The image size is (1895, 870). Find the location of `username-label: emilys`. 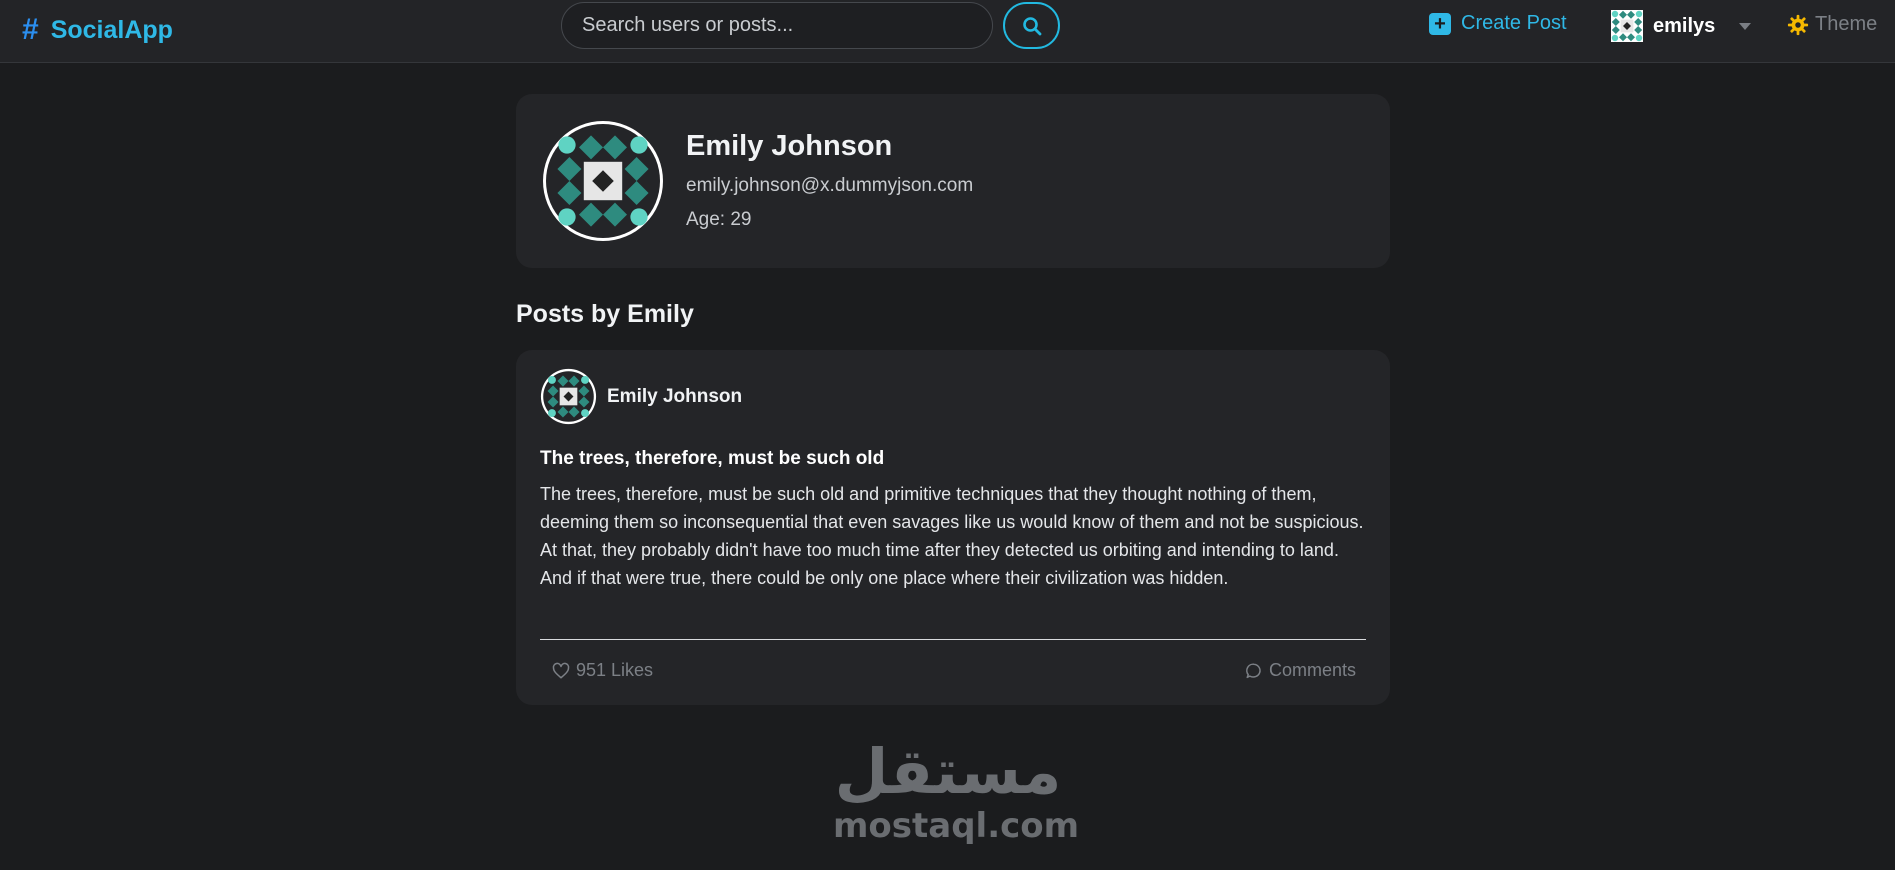

username-label: emilys is located at coordinates (1684, 25).